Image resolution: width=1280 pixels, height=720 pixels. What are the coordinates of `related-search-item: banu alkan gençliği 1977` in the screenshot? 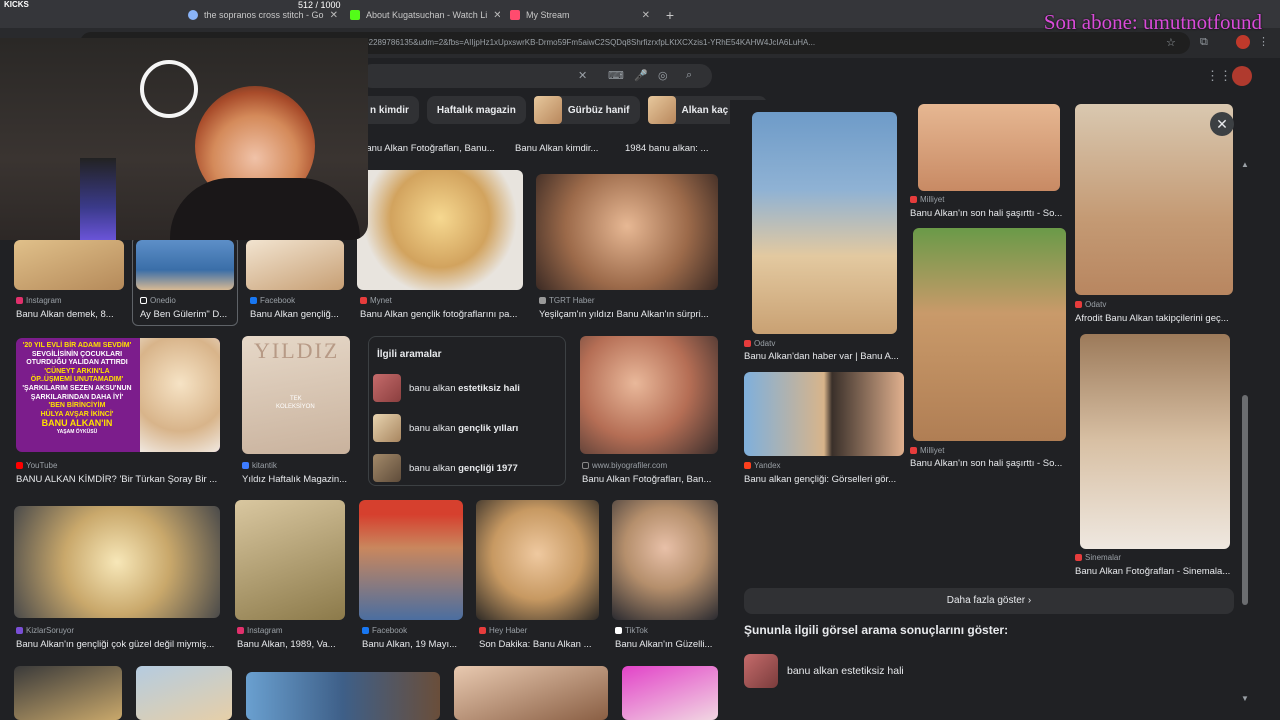 It's located at (467, 468).